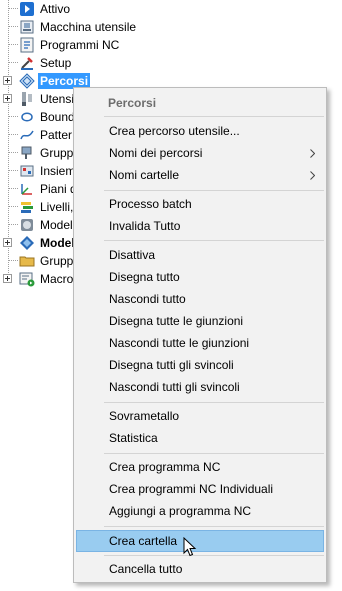  Describe the element at coordinates (200, 299) in the screenshot. I see `menu-item-hide-all: Nascondi tutto` at that location.